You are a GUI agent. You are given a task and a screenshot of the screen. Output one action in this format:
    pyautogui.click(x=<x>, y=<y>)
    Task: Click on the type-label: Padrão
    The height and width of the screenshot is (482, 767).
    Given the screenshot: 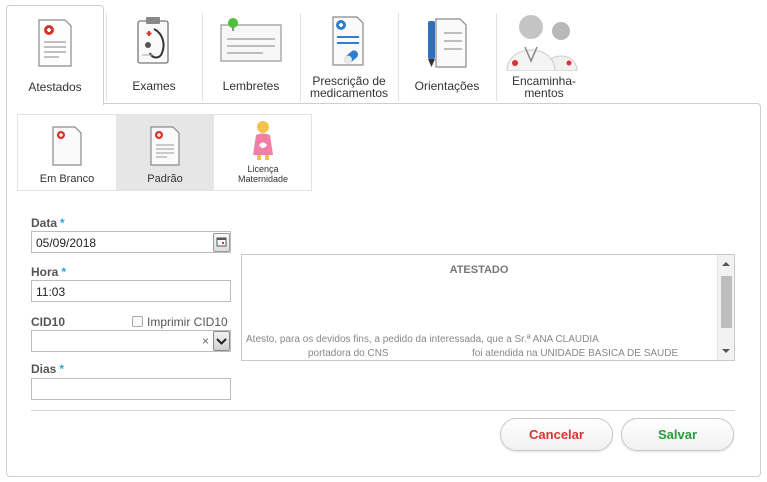 What is the action you would take?
    pyautogui.click(x=165, y=179)
    